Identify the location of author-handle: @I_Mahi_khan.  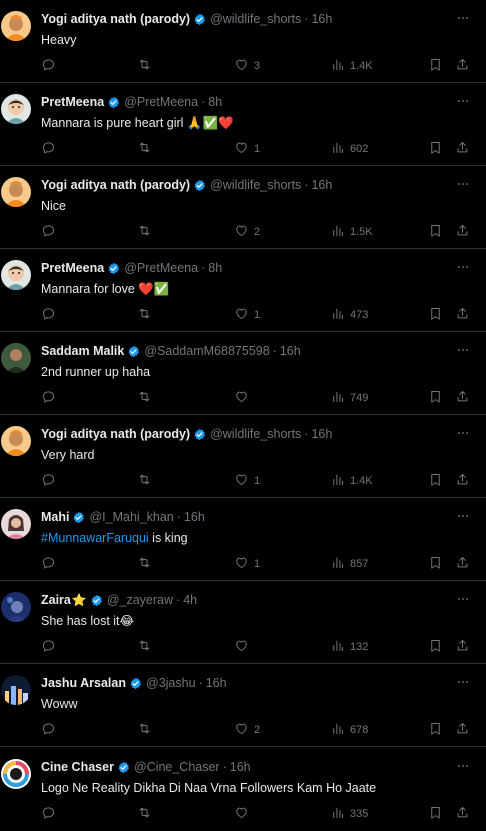
(131, 517).